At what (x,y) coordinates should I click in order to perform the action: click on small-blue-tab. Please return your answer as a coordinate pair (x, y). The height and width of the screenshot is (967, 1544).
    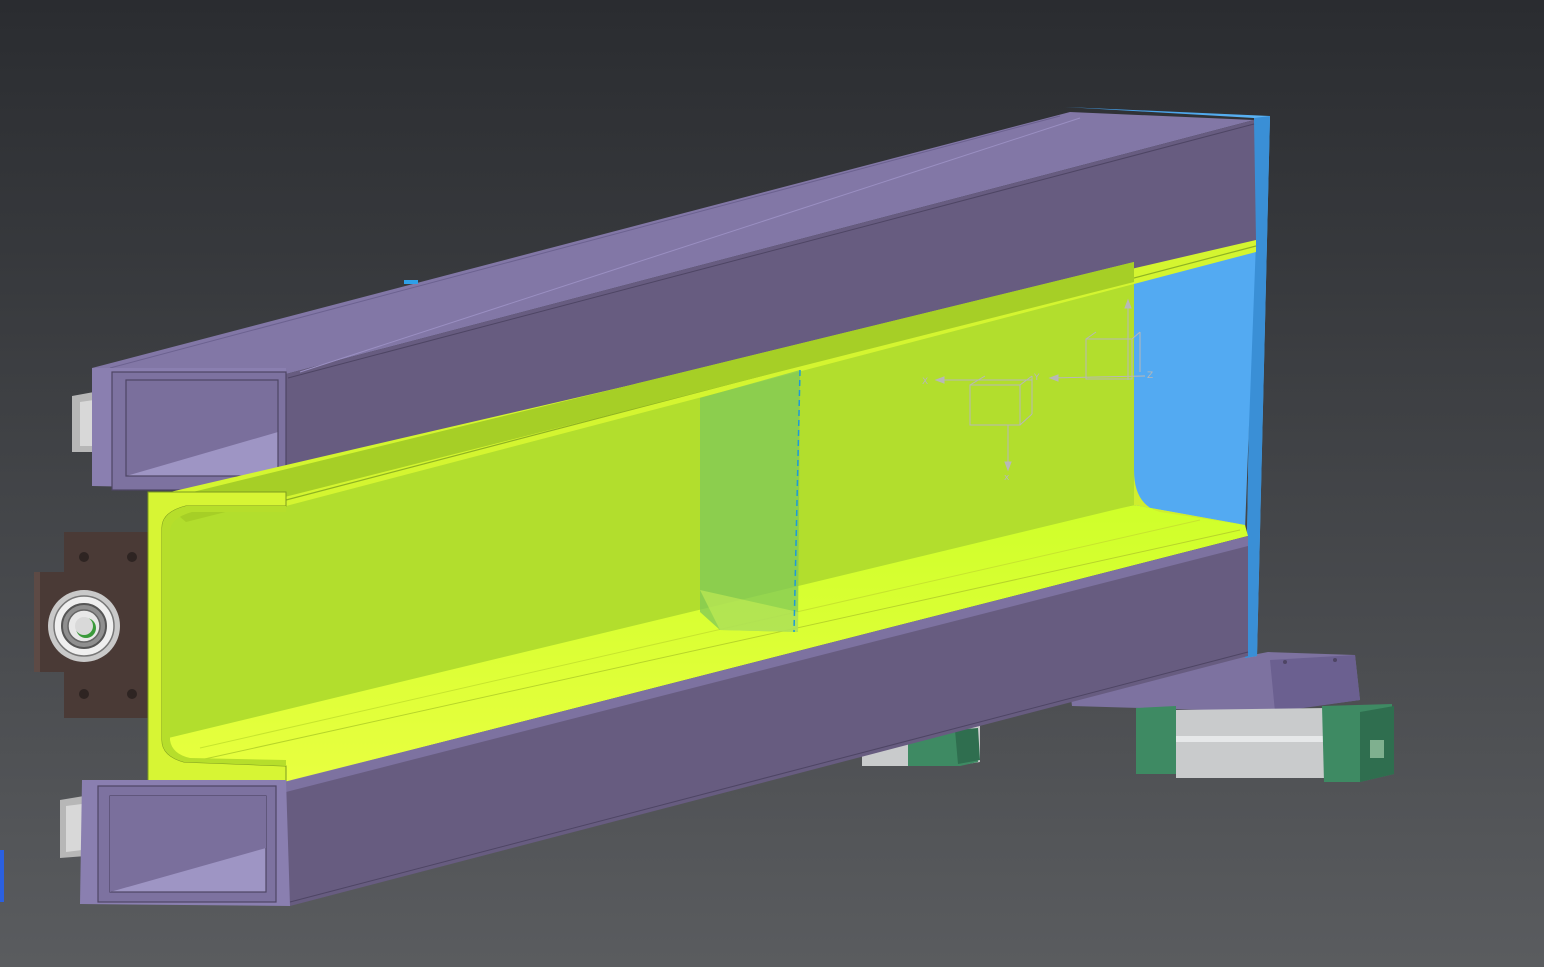
    Looking at the image, I should click on (411, 282).